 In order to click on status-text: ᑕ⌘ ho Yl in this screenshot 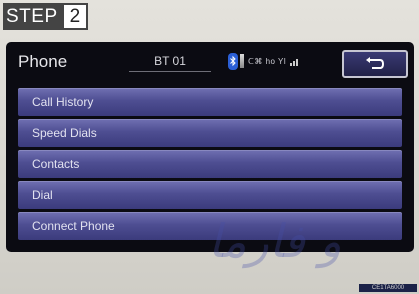, I will do `click(267, 61)`.